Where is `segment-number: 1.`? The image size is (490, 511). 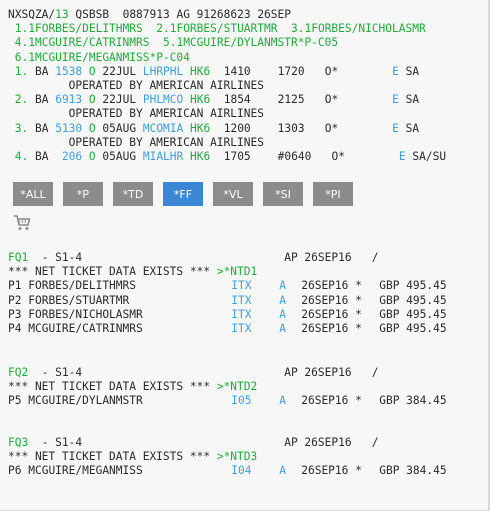 segment-number: 1. is located at coordinates (21, 71).